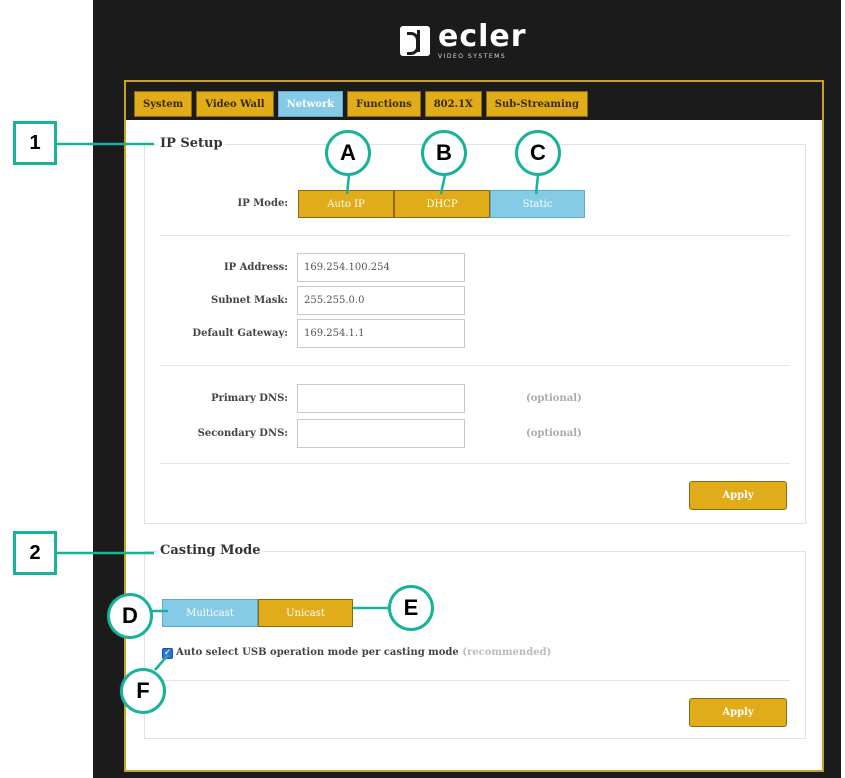 This screenshot has height=778, width=845. What do you see at coordinates (35, 553) in the screenshot?
I see `callout-box-2: 2` at bounding box center [35, 553].